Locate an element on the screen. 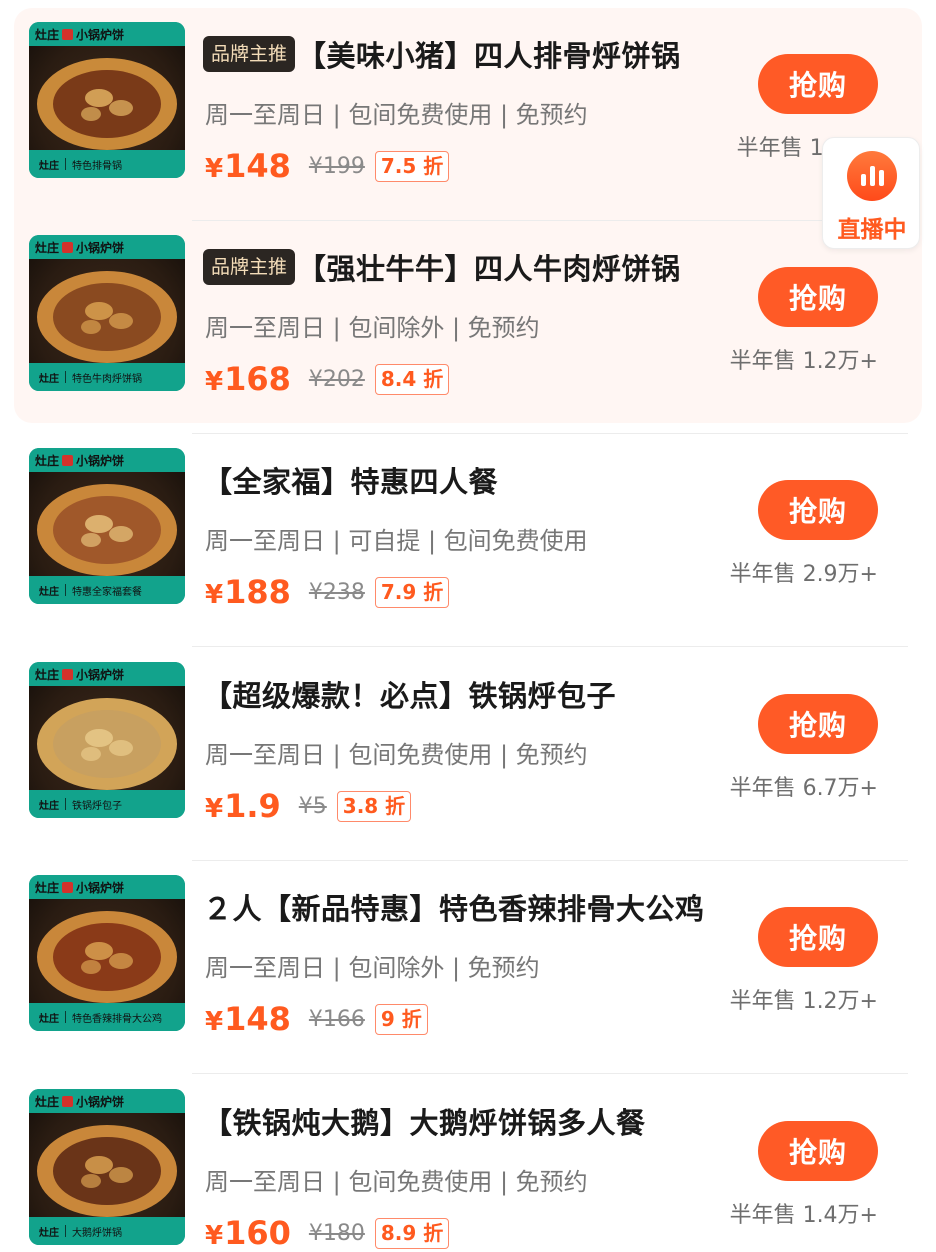 The width and height of the screenshot is (936, 1252). deal-price: ¥188 is located at coordinates (248, 592).